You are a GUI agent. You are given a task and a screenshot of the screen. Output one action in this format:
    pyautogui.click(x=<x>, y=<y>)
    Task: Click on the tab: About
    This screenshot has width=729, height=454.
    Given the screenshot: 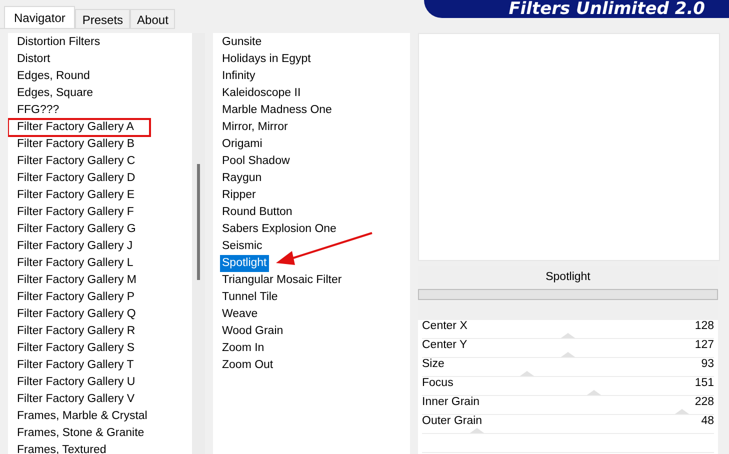 What is the action you would take?
    pyautogui.click(x=153, y=18)
    